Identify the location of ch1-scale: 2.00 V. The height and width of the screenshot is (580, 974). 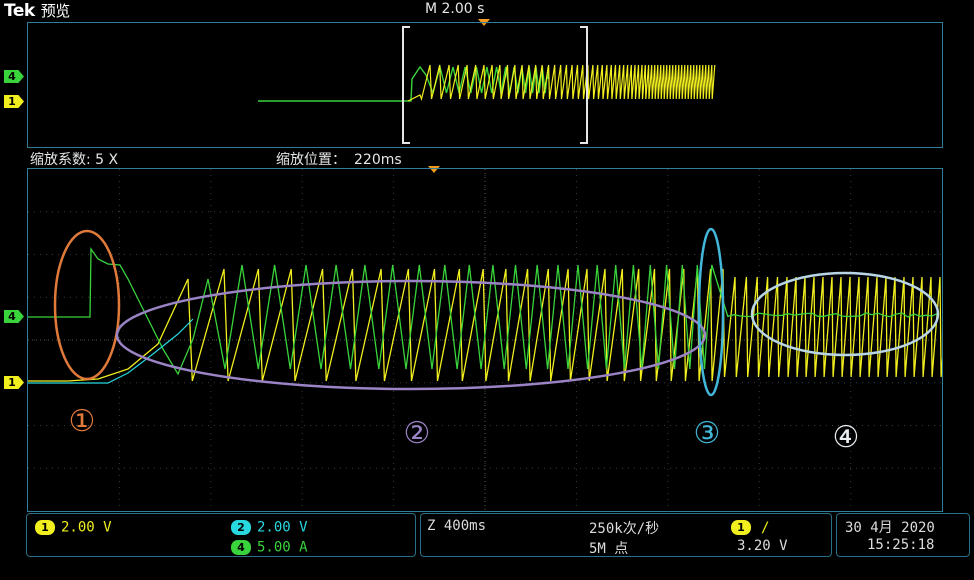
(86, 528).